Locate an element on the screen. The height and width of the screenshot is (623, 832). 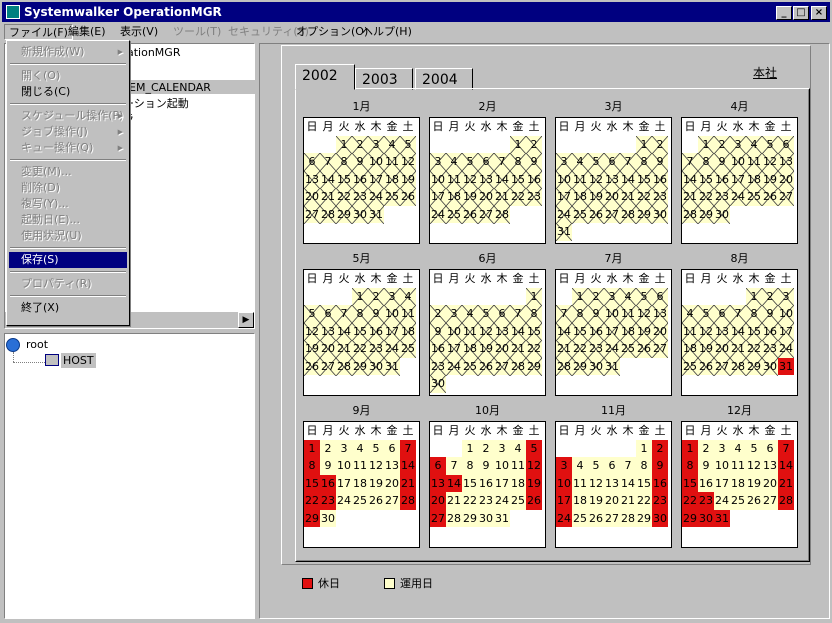
tree-item-startup: ーション起動 is located at coordinates (156, 103).